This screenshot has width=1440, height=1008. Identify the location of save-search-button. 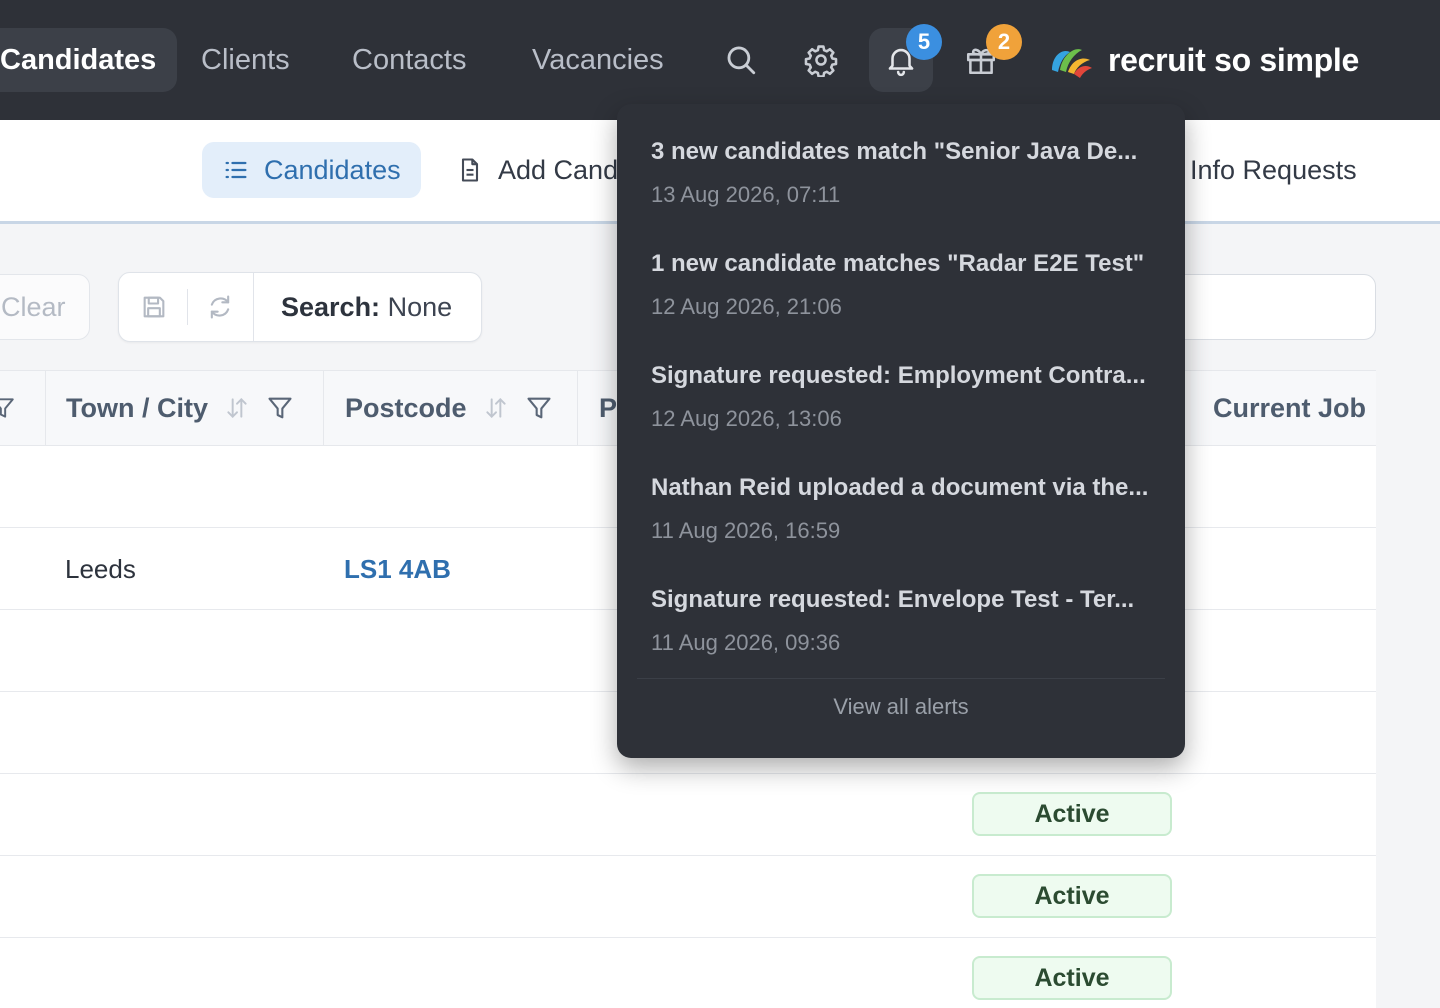
(154, 307).